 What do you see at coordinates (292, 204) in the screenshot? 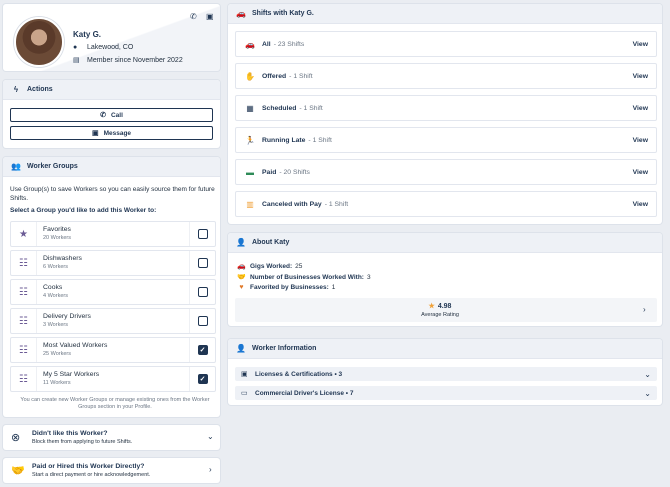
I see `shift-label: Canceled with Pay` at bounding box center [292, 204].